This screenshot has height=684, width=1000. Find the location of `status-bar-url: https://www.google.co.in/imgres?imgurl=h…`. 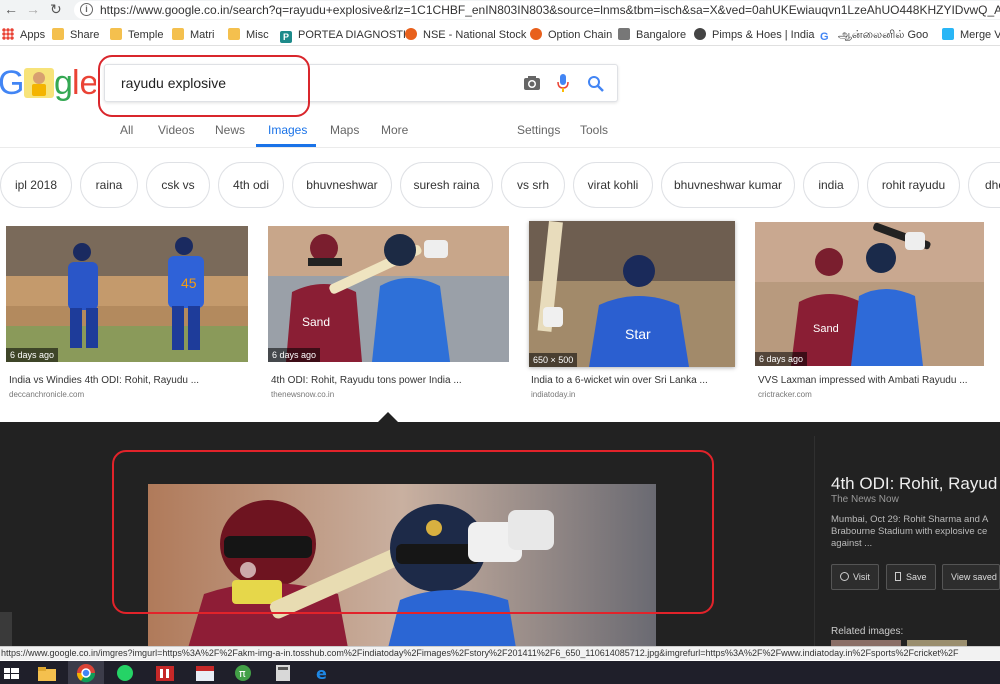

status-bar-url: https://www.google.co.in/imgres?imgurl=h… is located at coordinates (500, 653).